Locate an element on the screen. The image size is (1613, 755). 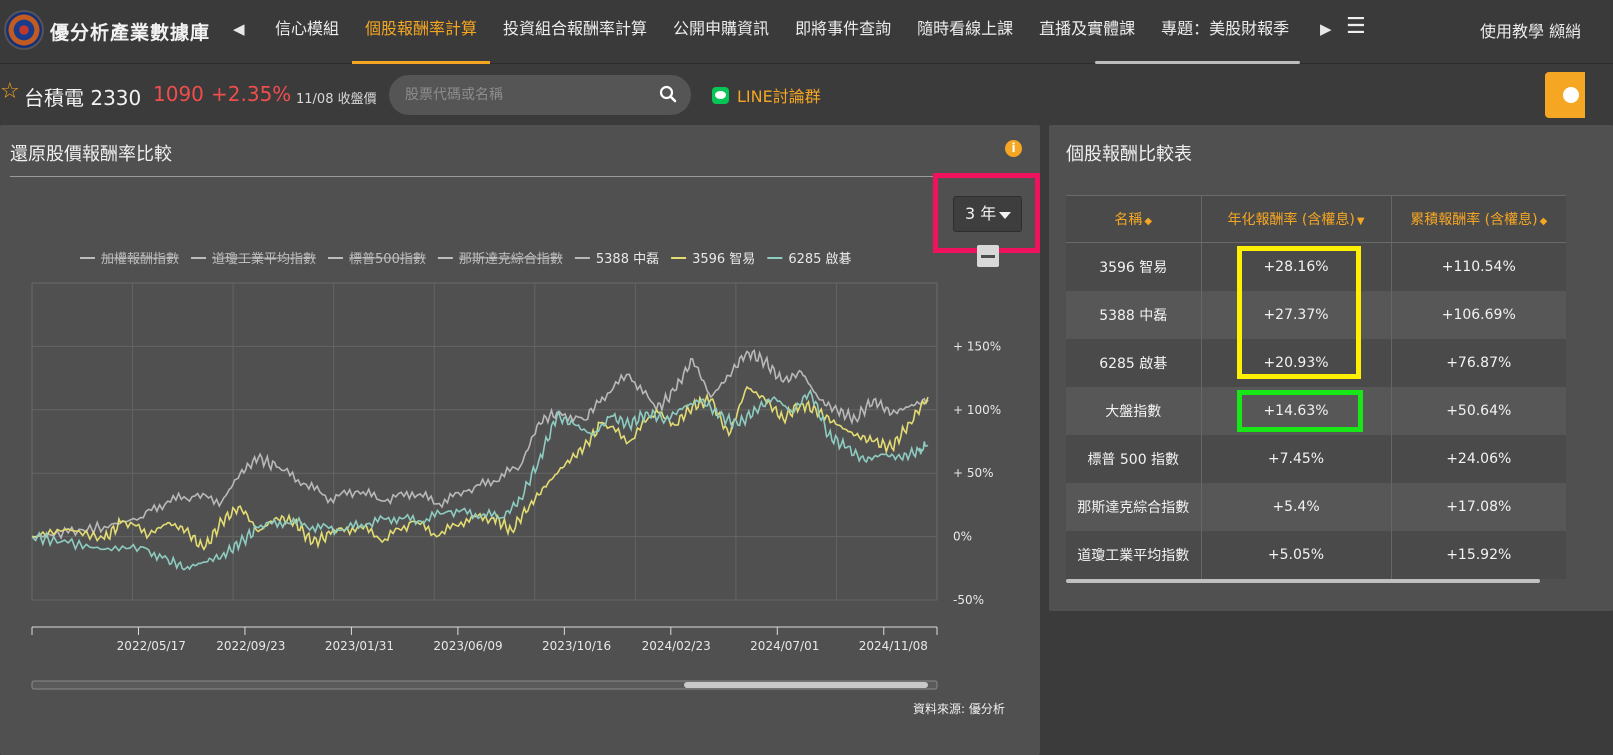
nav-item: 即將事件查詢 is located at coordinates (843, 32).